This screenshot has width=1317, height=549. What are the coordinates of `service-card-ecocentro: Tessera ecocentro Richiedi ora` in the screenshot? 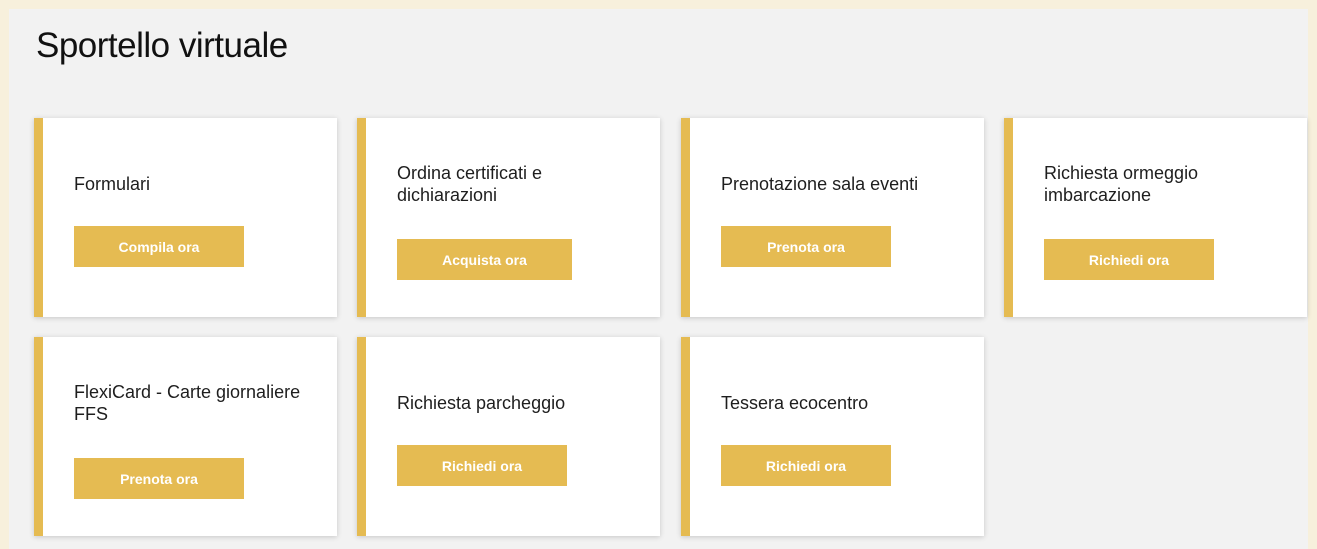 It's located at (832, 436).